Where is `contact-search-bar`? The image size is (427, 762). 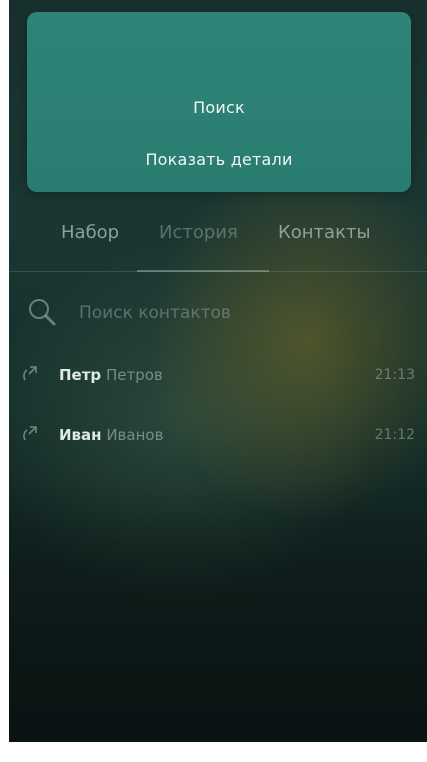
contact-search-bar is located at coordinates (222, 313).